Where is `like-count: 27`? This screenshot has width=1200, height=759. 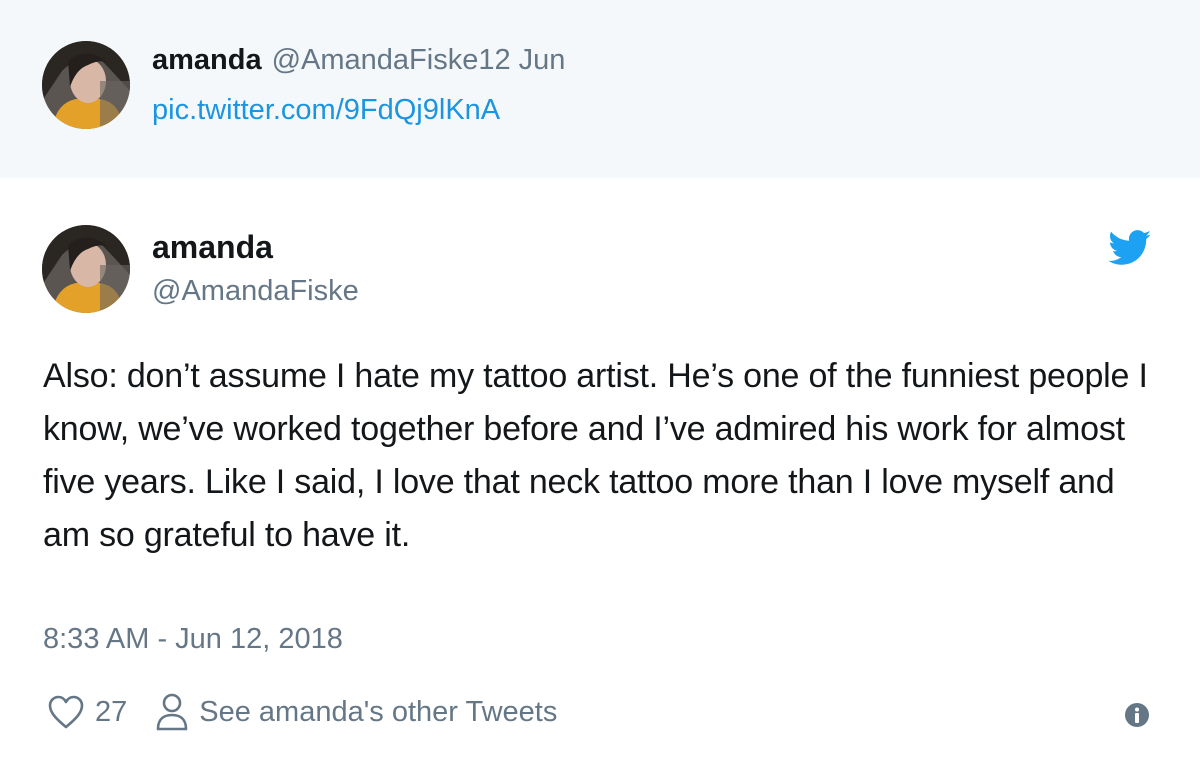
like-count: 27 is located at coordinates (111, 712).